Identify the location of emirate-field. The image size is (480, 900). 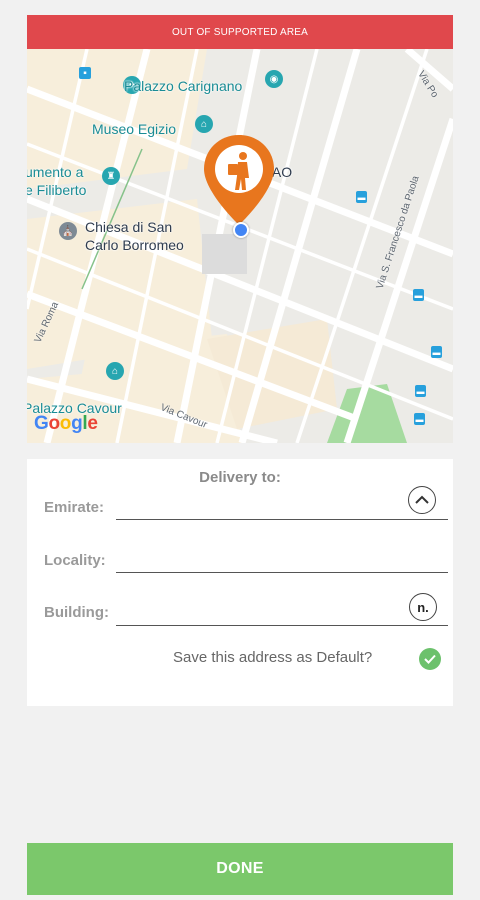
(282, 508).